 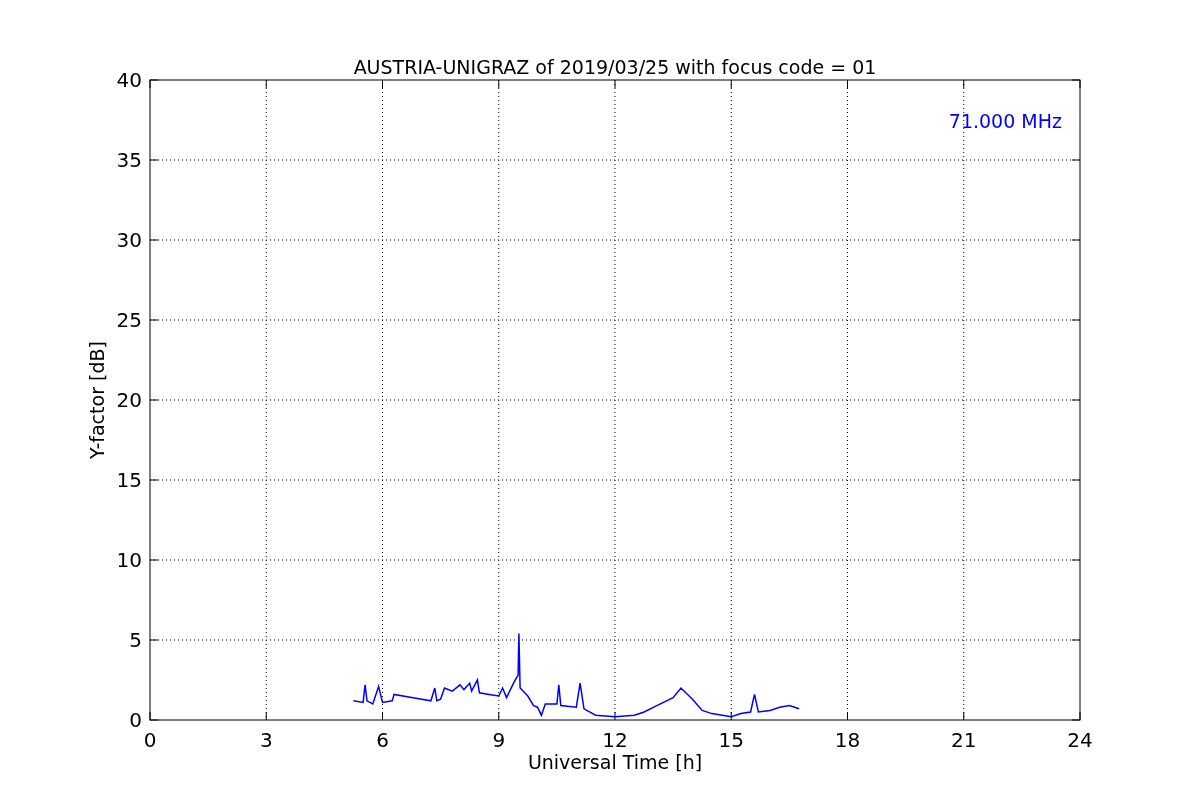 I want to click on y-tick-label: 10, so click(x=129, y=560).